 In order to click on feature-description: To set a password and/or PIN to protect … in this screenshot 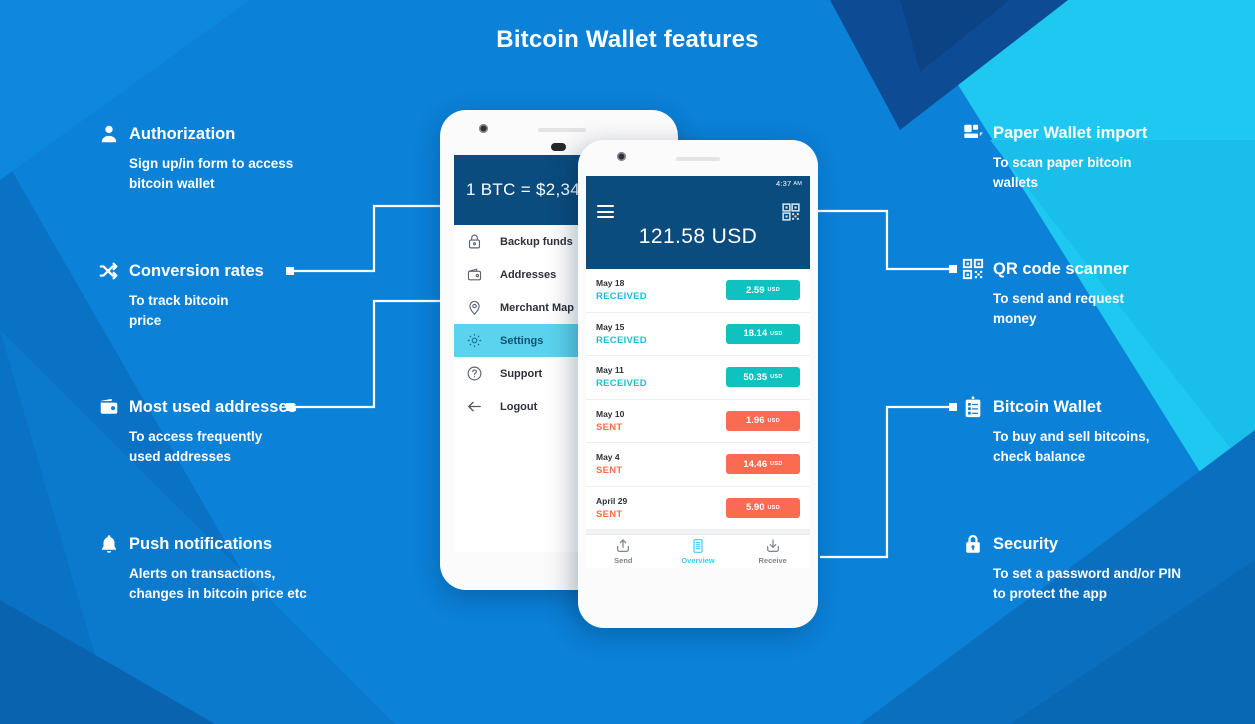, I will do `click(1087, 583)`.